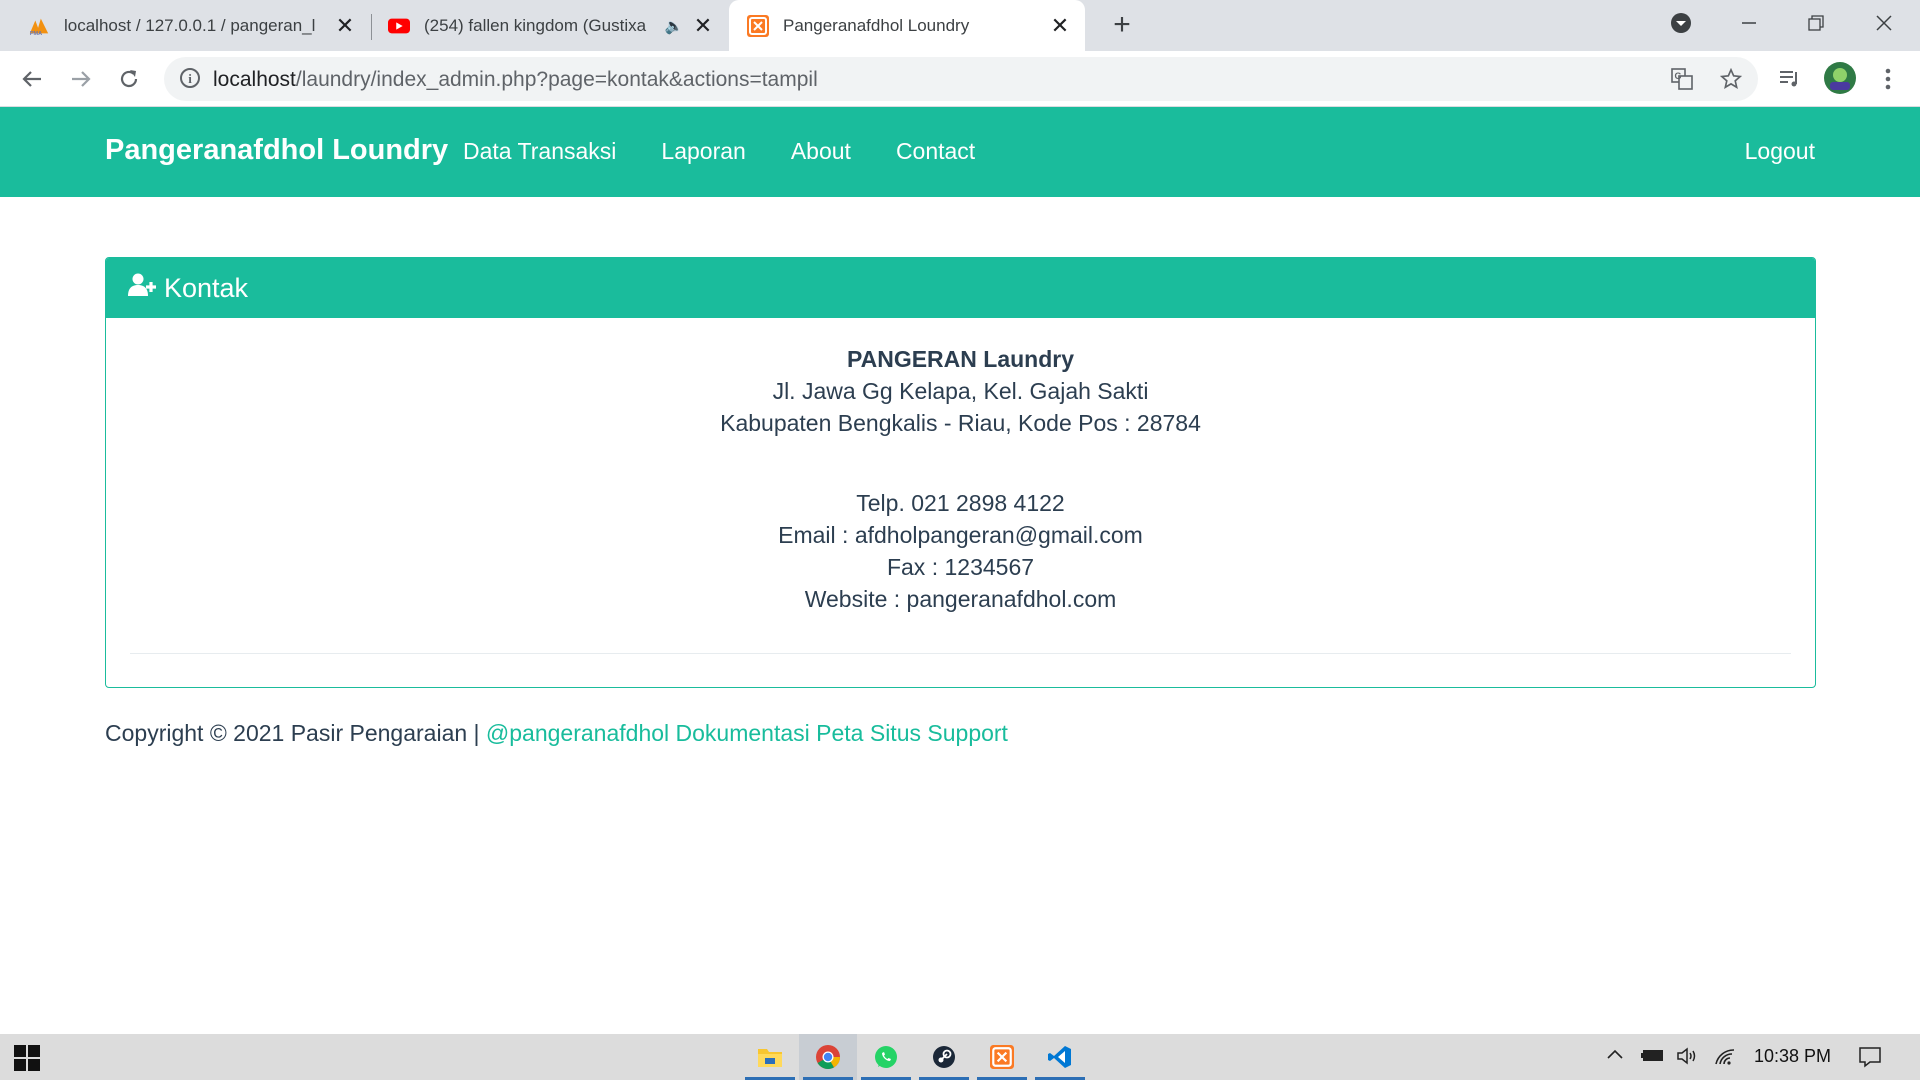 The width and height of the screenshot is (1920, 1080). What do you see at coordinates (944, 1057) in the screenshot?
I see `steam-icon` at bounding box center [944, 1057].